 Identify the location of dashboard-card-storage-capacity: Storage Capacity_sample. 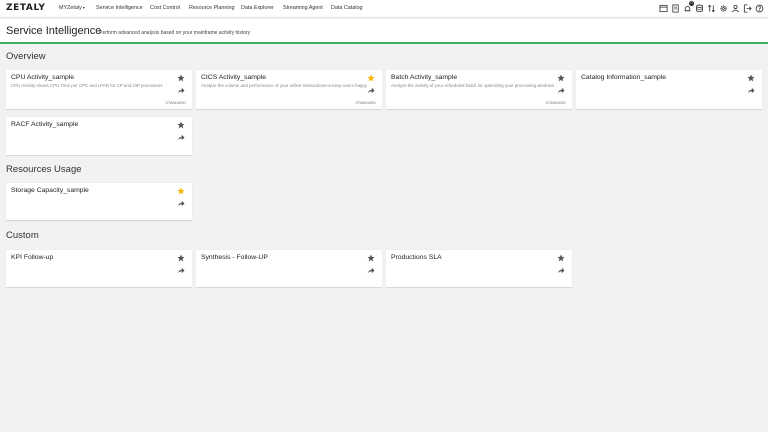
(99, 202).